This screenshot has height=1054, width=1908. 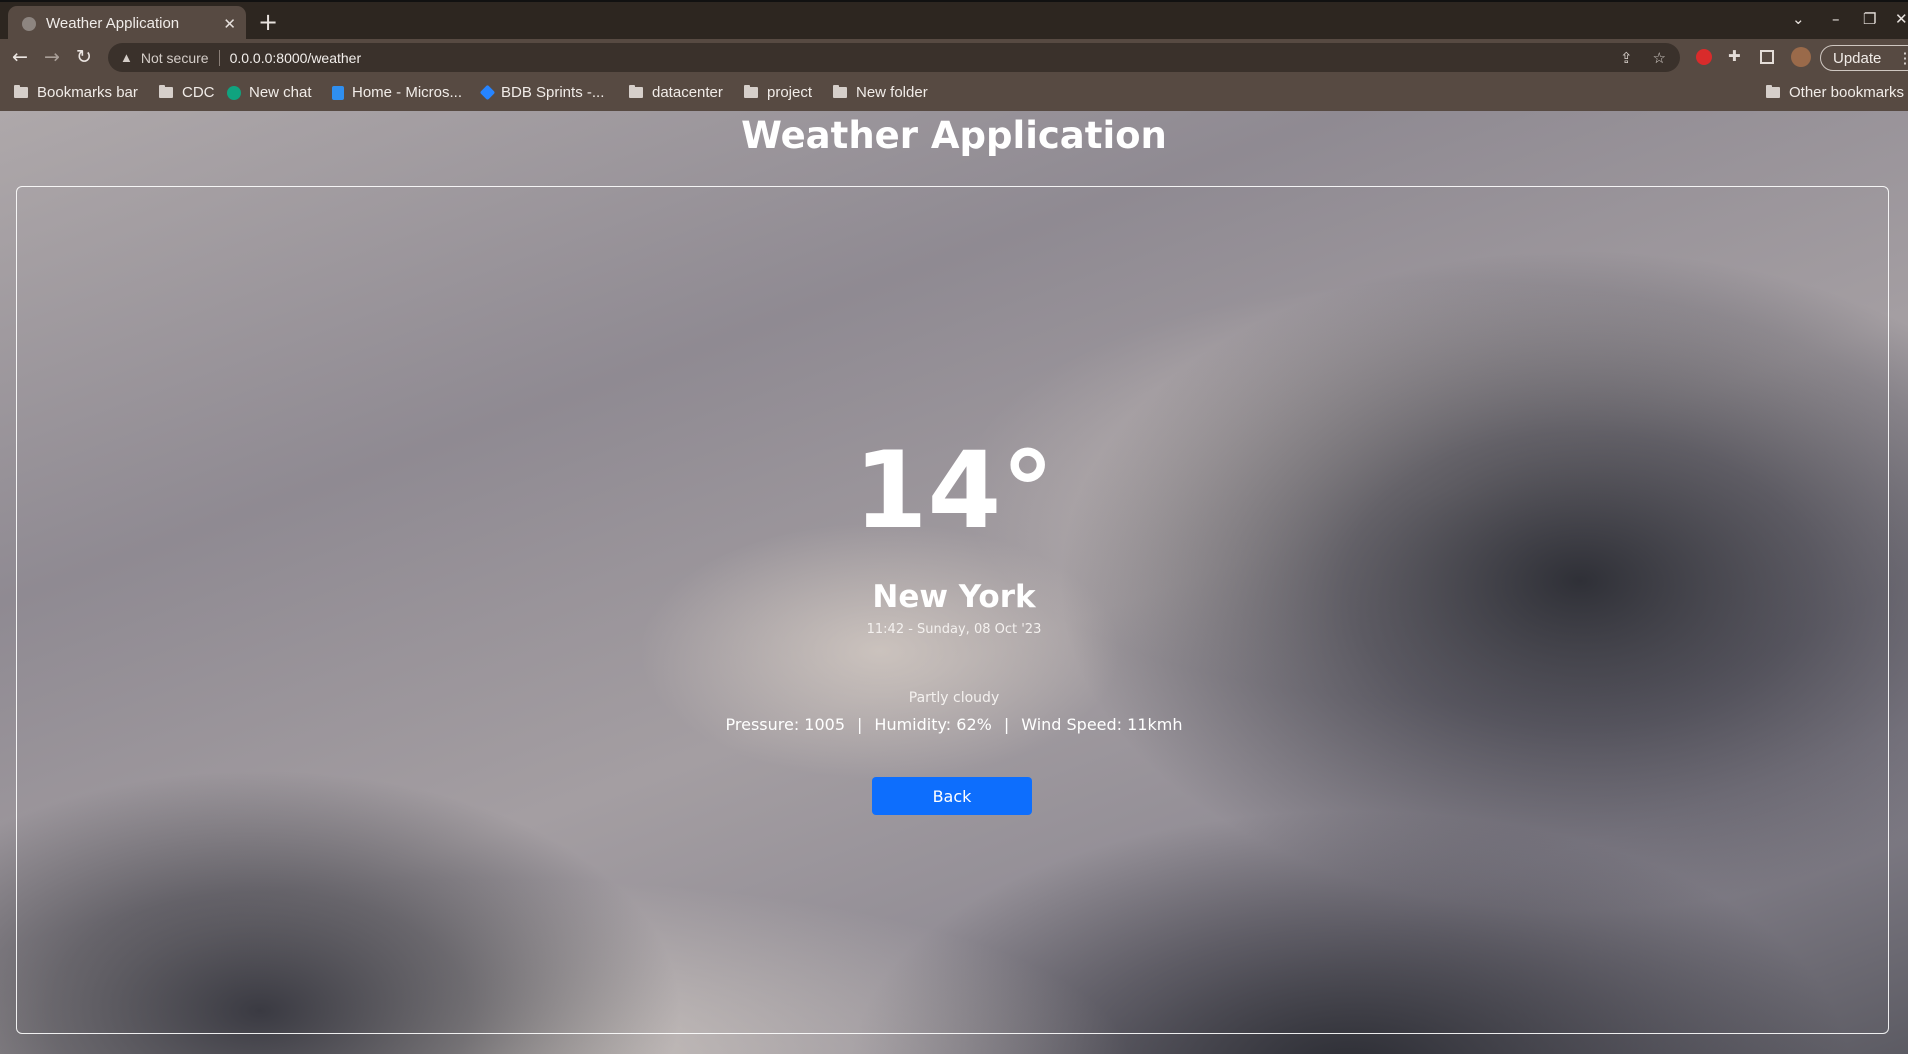 I want to click on new-tab-button: +, so click(x=268, y=22).